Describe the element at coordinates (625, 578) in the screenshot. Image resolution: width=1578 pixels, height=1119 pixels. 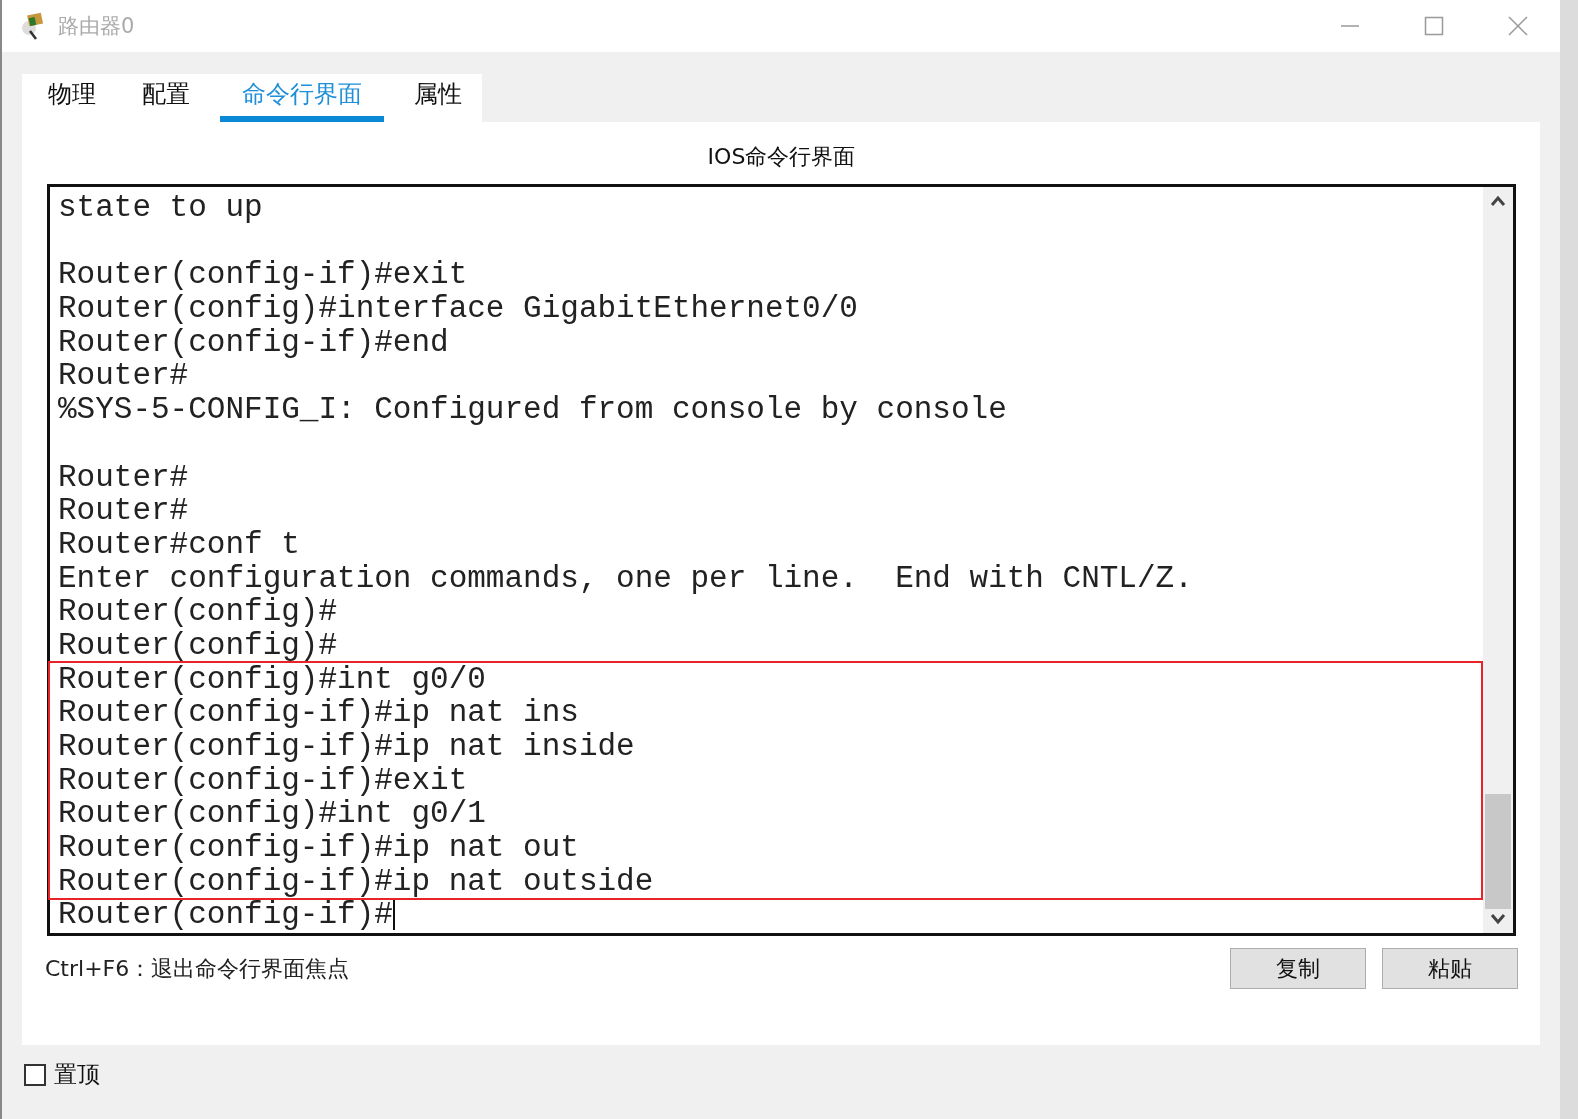
I see `terminal-line: Enter configuration commands, one per line. End with CNTL/Z.` at that location.